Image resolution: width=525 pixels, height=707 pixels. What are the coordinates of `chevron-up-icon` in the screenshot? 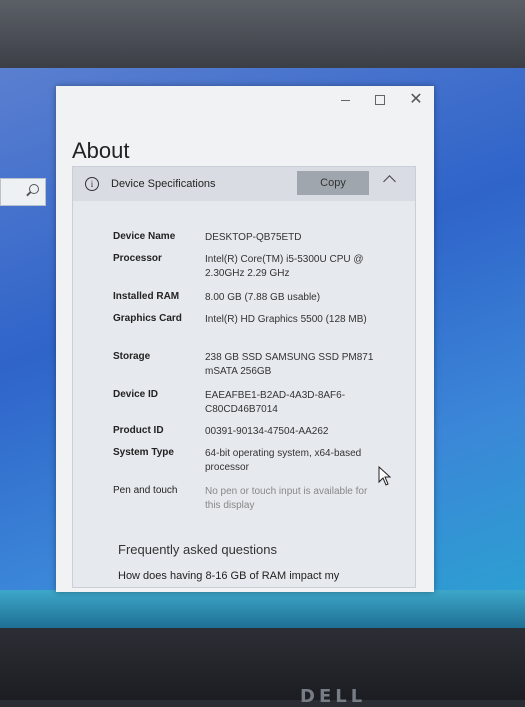 It's located at (389, 181).